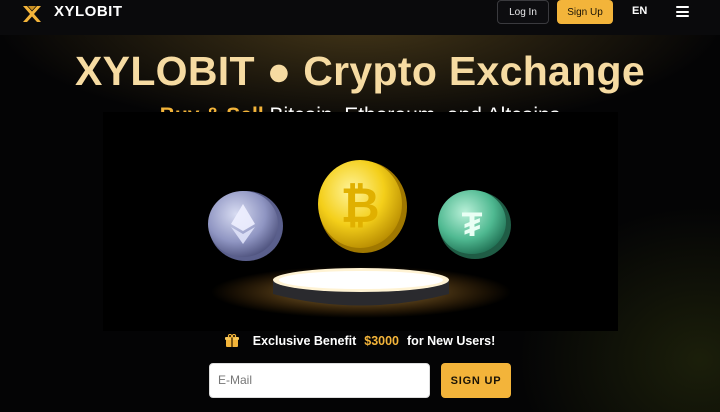 Image resolution: width=720 pixels, height=412 pixels. I want to click on signup-cta-button: SIGN UP, so click(476, 380).